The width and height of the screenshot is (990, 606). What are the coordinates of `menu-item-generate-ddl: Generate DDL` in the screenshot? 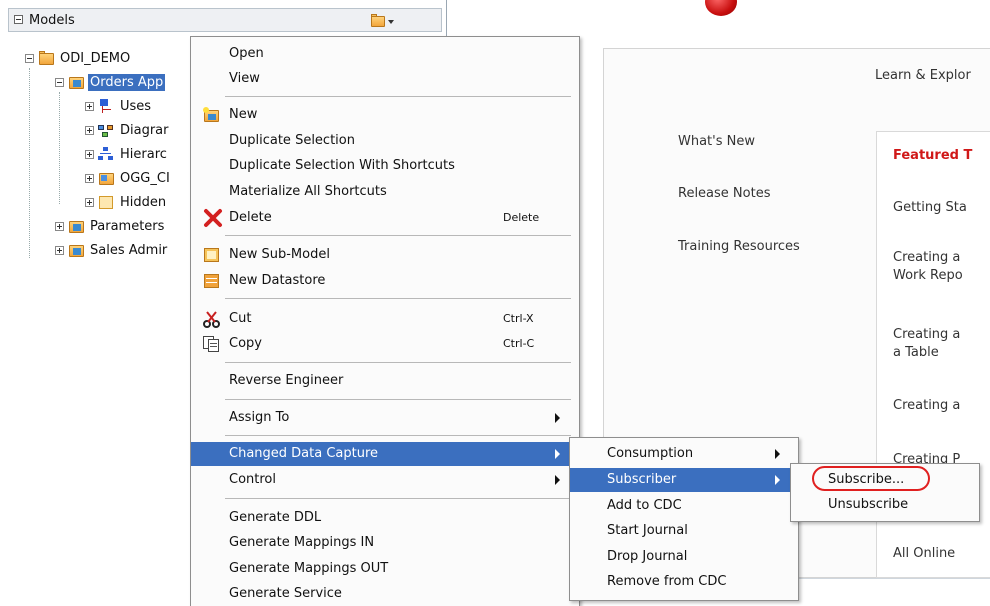 It's located at (384, 518).